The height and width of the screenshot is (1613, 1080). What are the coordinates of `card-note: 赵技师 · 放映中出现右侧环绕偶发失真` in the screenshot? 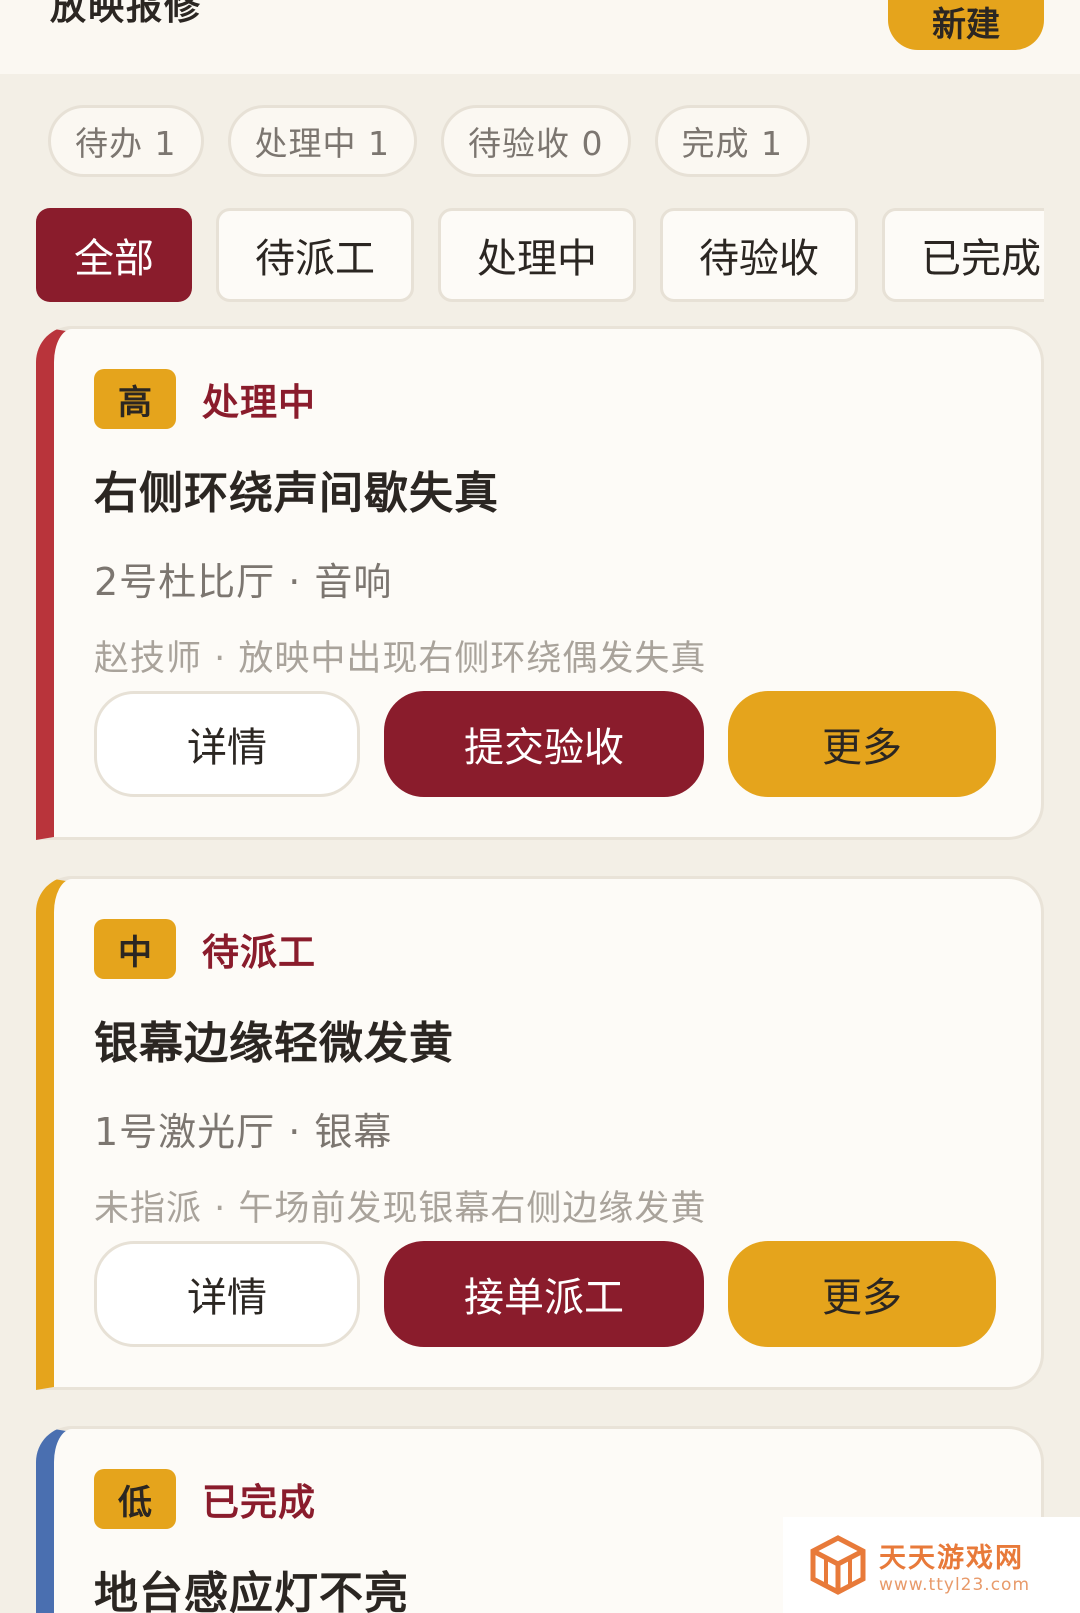 It's located at (400, 659).